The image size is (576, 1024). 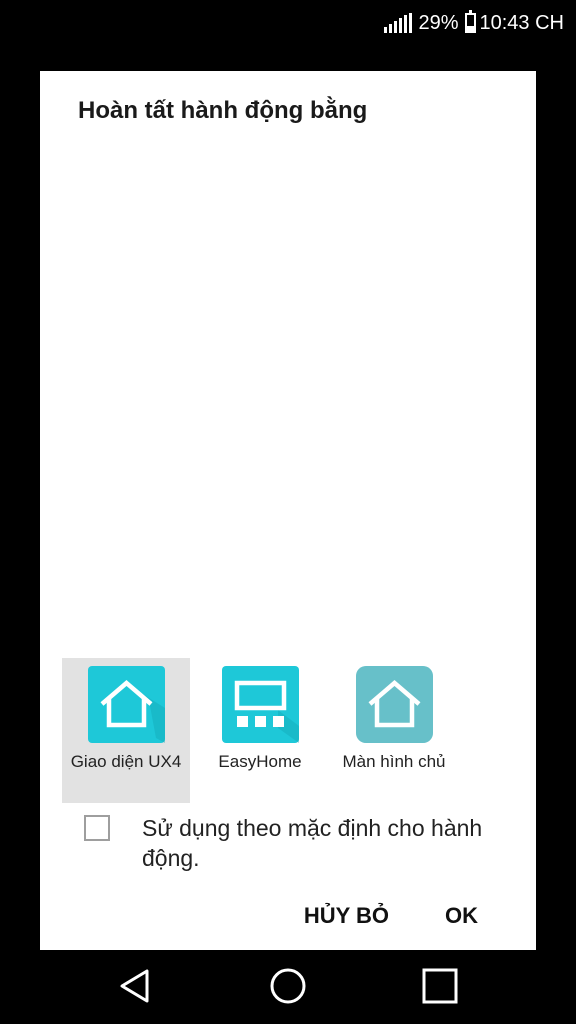 I want to click on app-list: Giao diện UX4 EasyHome Màn hình chủ, so click(x=263, y=730).